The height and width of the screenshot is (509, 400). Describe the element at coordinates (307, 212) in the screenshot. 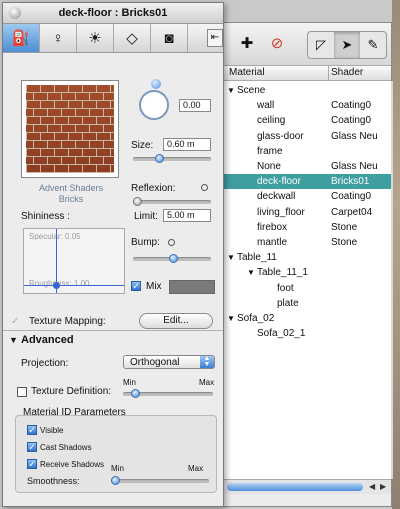

I see `table-row: living_floor Carpet04` at that location.